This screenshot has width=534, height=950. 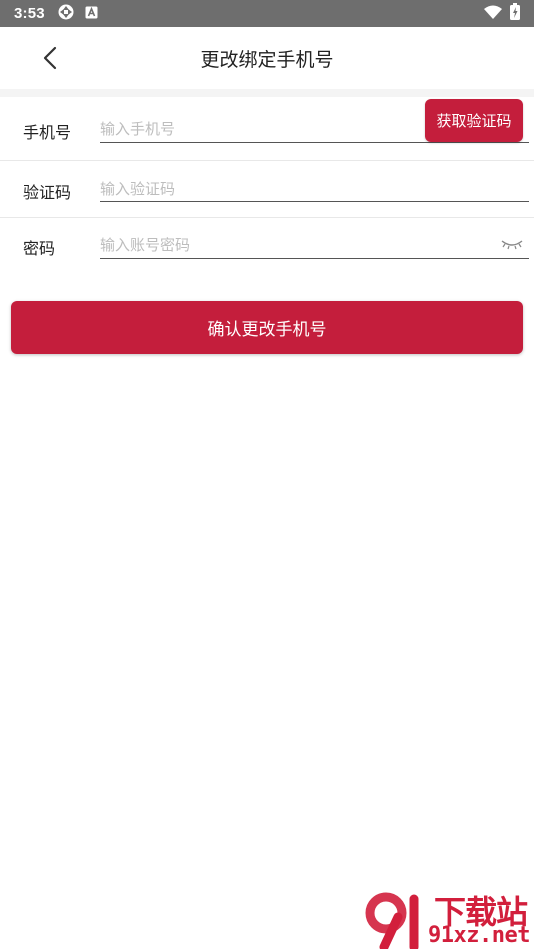 What do you see at coordinates (493, 13) in the screenshot?
I see `wifi-icon` at bounding box center [493, 13].